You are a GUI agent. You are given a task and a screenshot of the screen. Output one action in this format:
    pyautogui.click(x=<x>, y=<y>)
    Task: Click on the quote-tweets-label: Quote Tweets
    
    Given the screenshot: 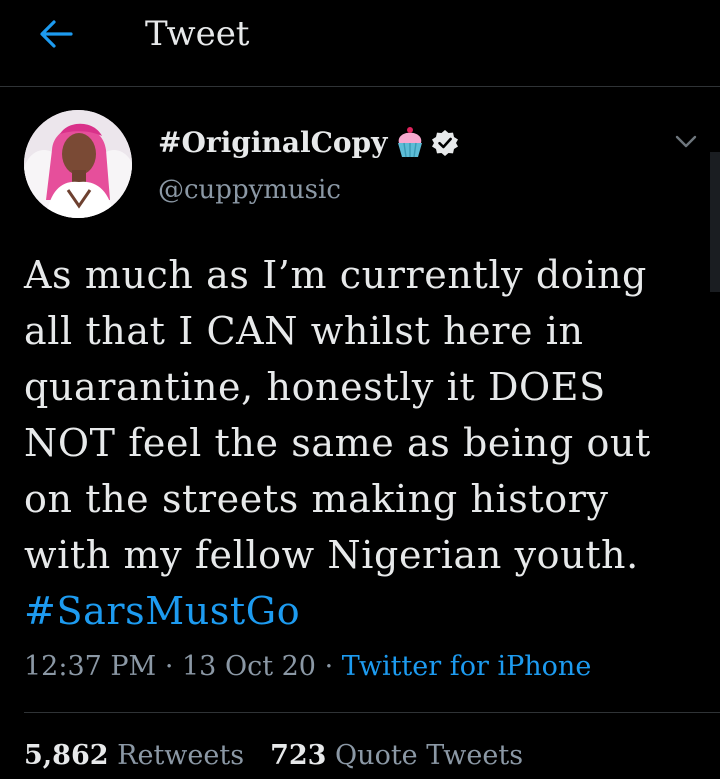 What is the action you would take?
    pyautogui.click(x=429, y=755)
    